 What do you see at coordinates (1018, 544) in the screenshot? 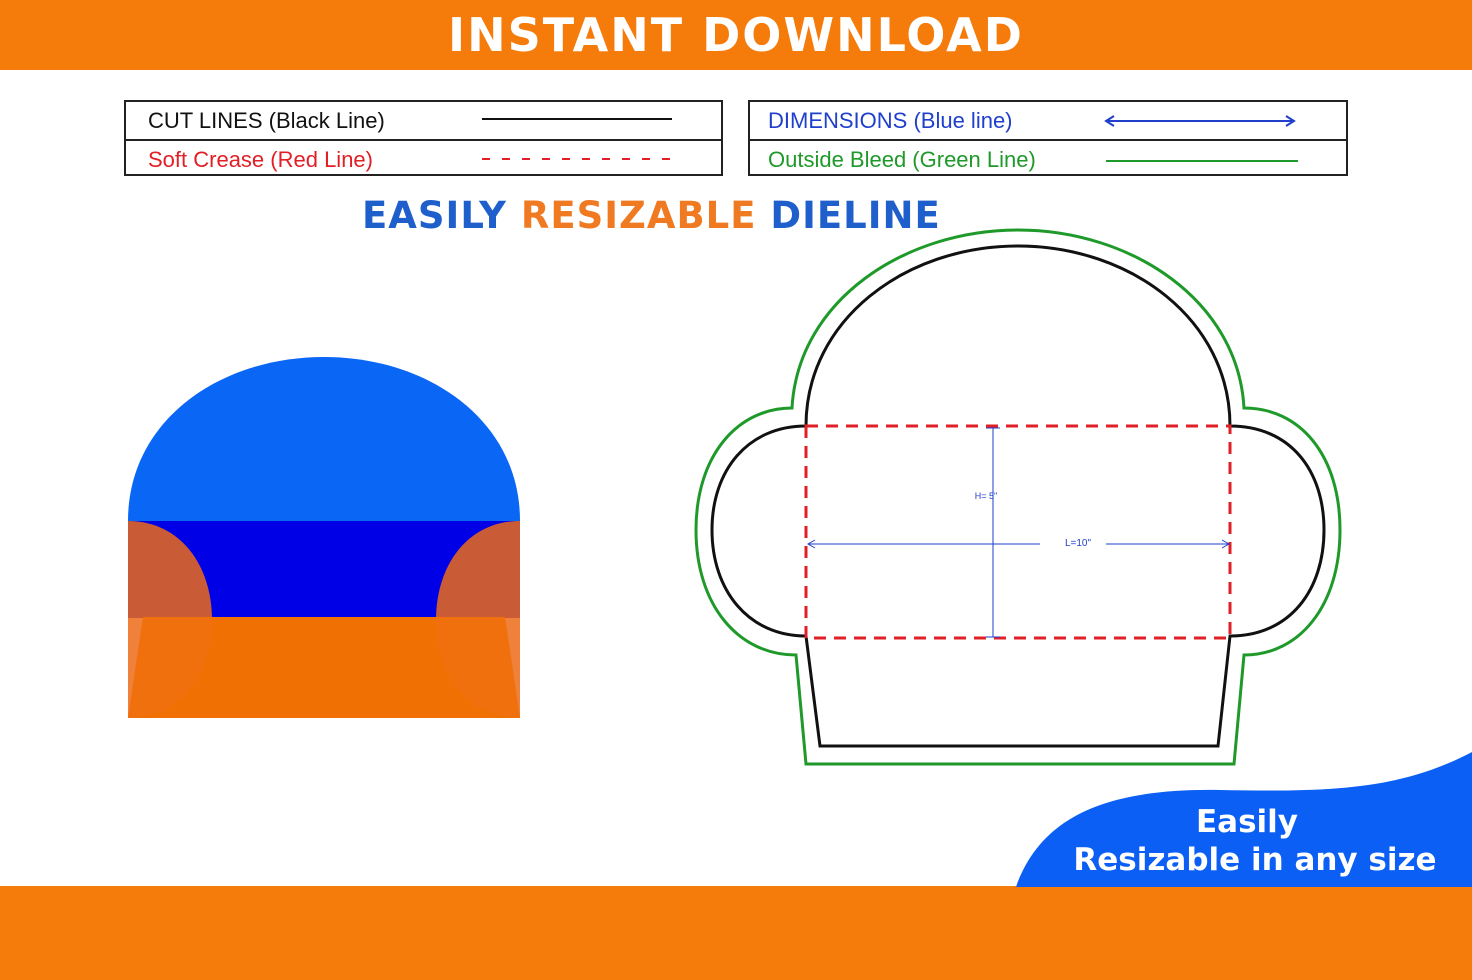
I see `length-dimension` at bounding box center [1018, 544].